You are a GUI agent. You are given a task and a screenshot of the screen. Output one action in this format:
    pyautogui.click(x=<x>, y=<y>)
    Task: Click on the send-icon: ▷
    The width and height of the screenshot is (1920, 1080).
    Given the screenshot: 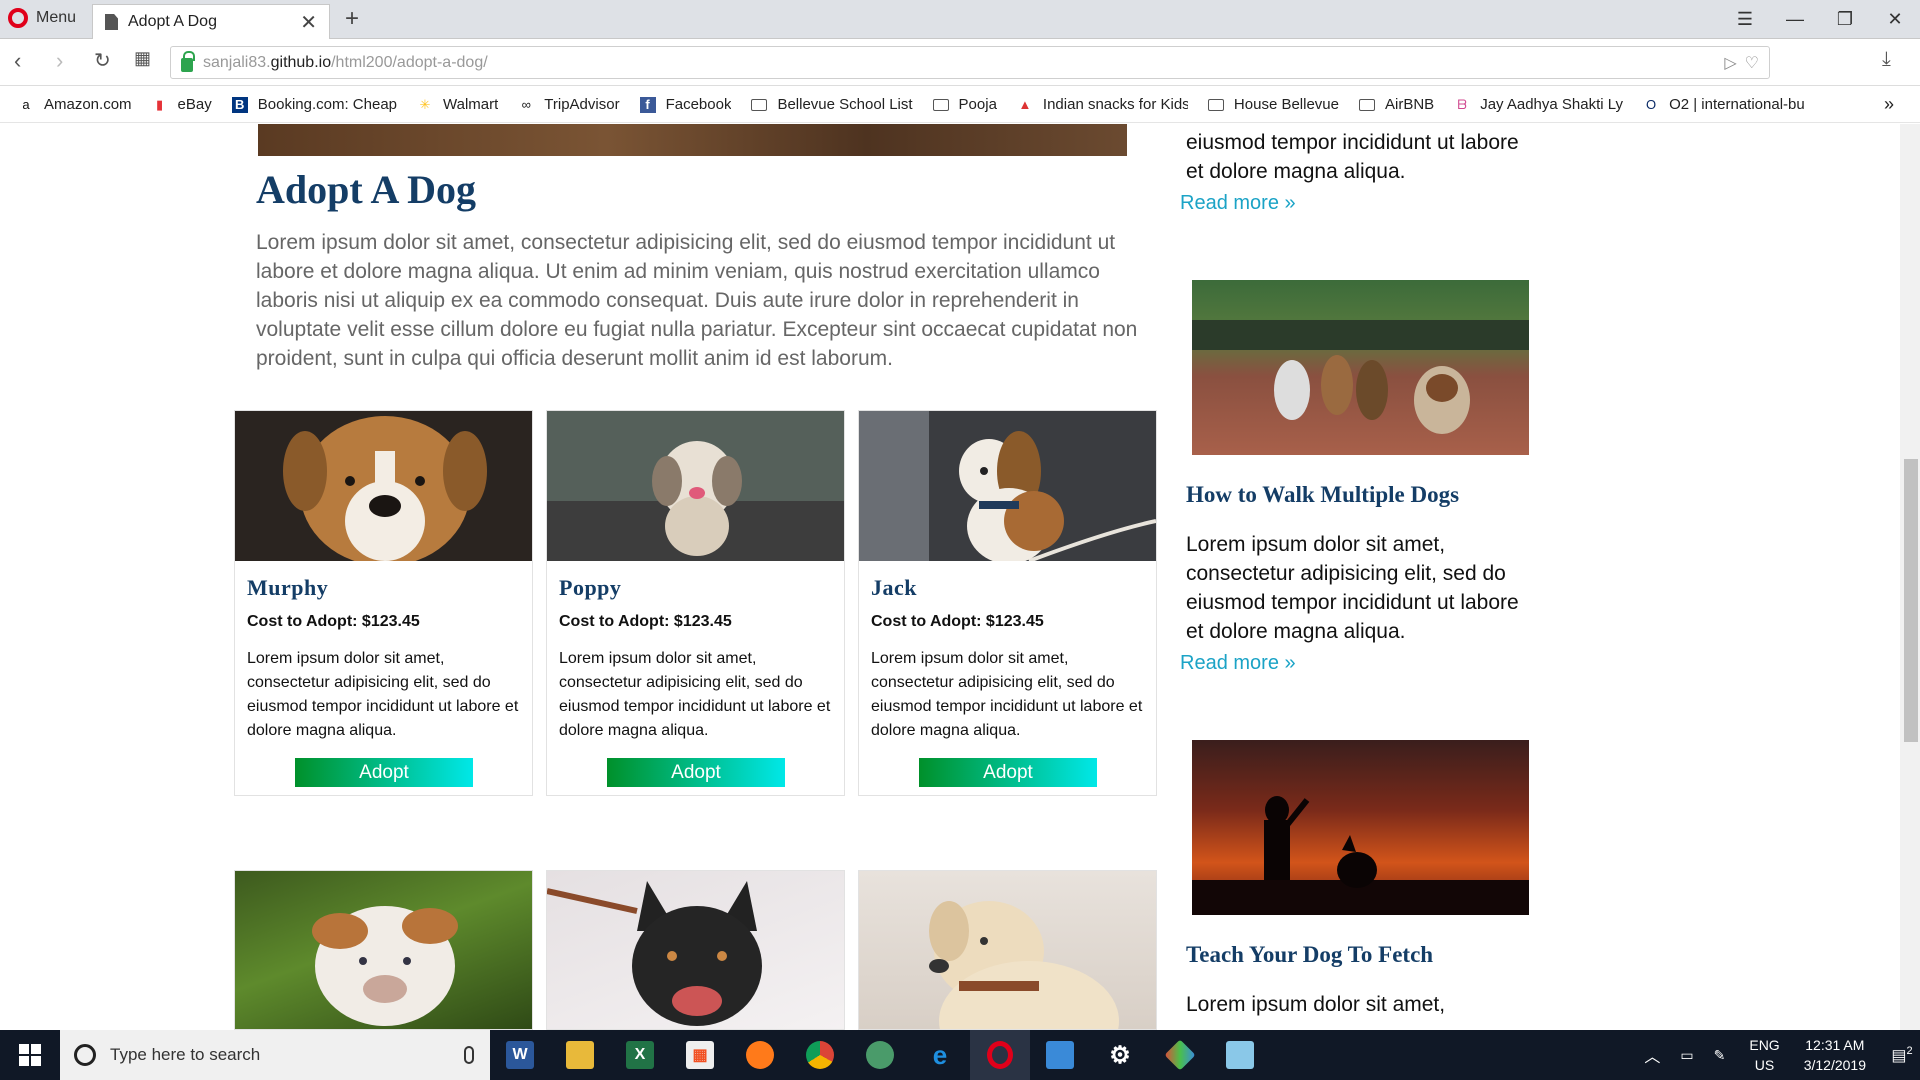 What is the action you would take?
    pyautogui.click(x=1730, y=63)
    